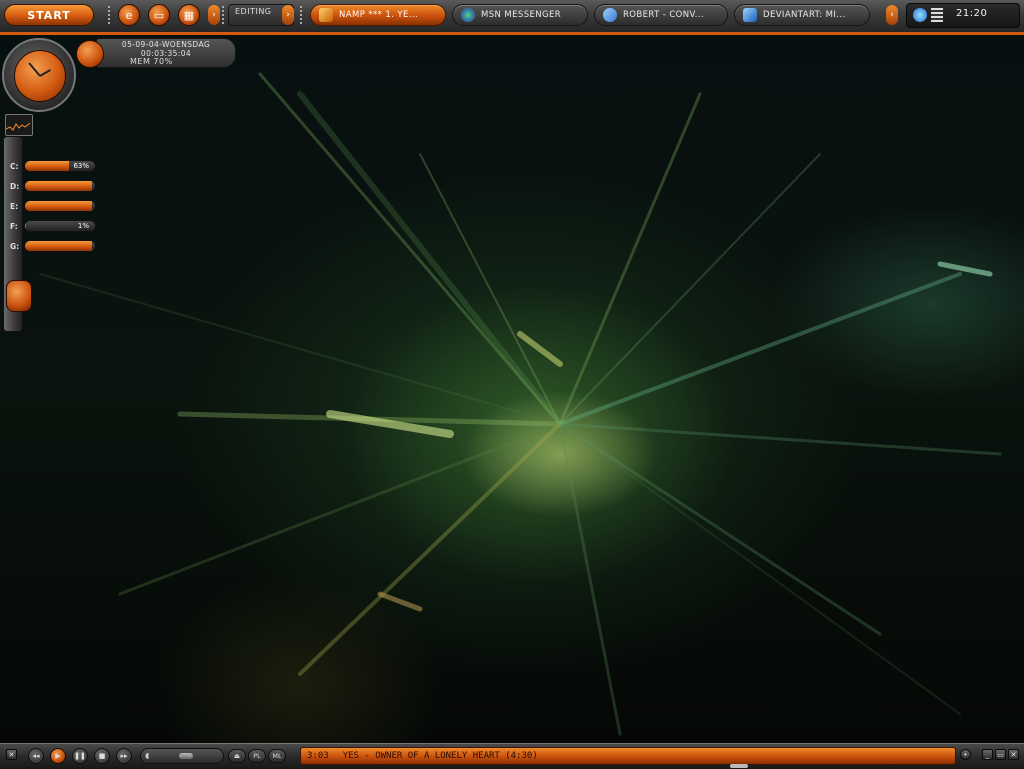 This screenshot has width=1024, height=769. What do you see at coordinates (739, 766) in the screenshot?
I see `seek-handle` at bounding box center [739, 766].